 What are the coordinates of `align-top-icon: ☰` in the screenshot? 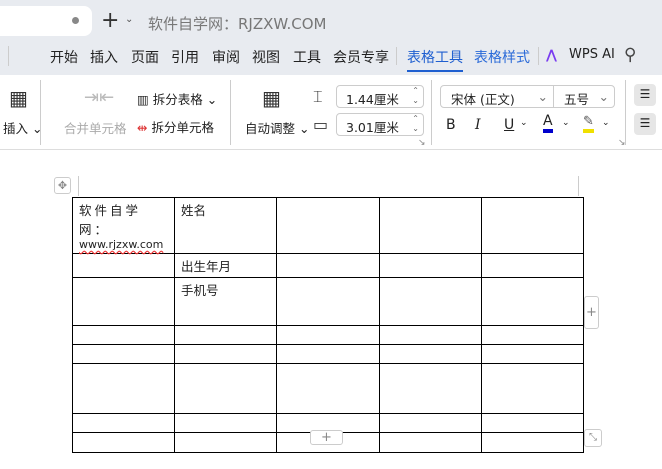 It's located at (645, 95).